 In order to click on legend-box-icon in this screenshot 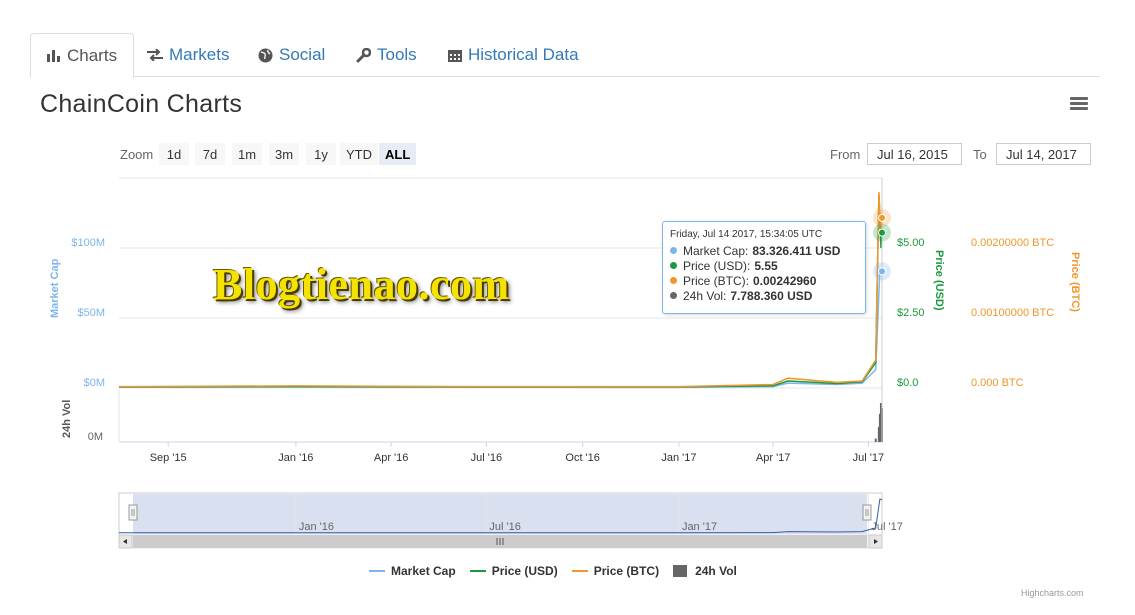, I will do `click(680, 571)`.